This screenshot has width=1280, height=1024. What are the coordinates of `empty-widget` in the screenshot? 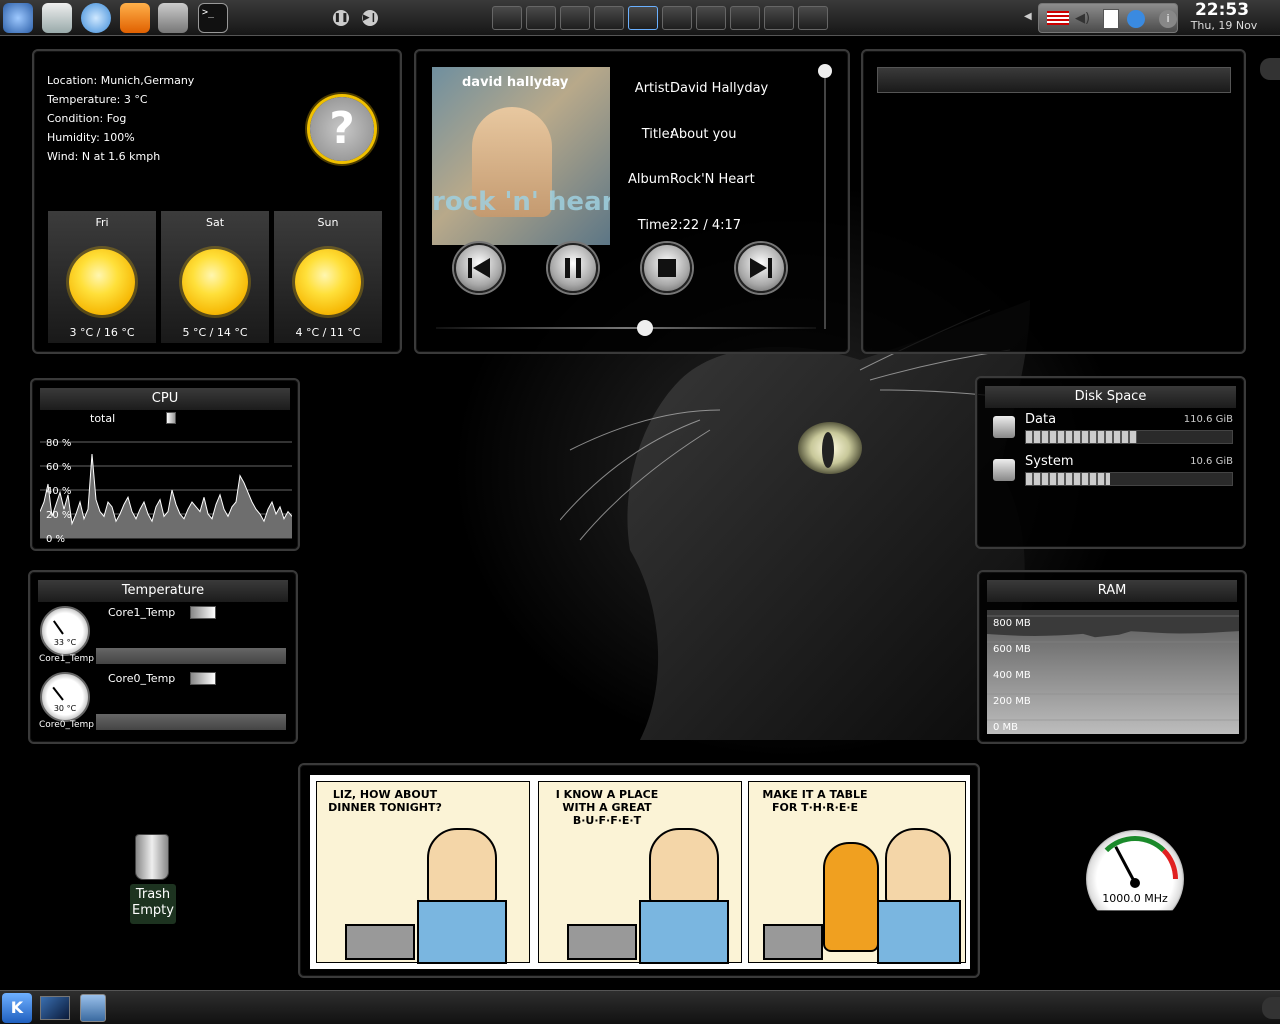 It's located at (1053, 201).